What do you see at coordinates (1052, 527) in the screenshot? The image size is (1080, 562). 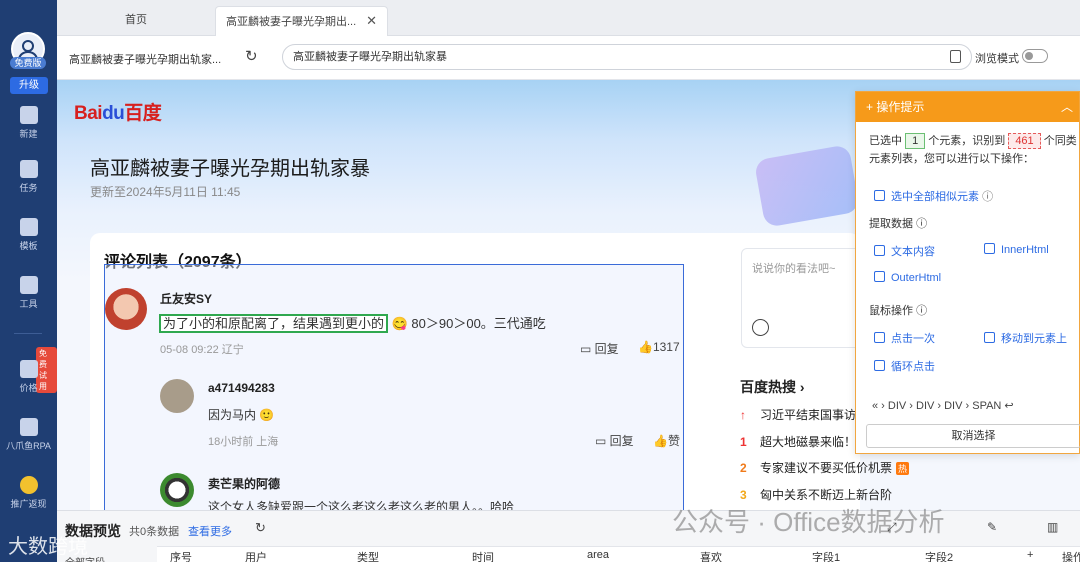 I see `column-view-icon: ▥` at bounding box center [1052, 527].